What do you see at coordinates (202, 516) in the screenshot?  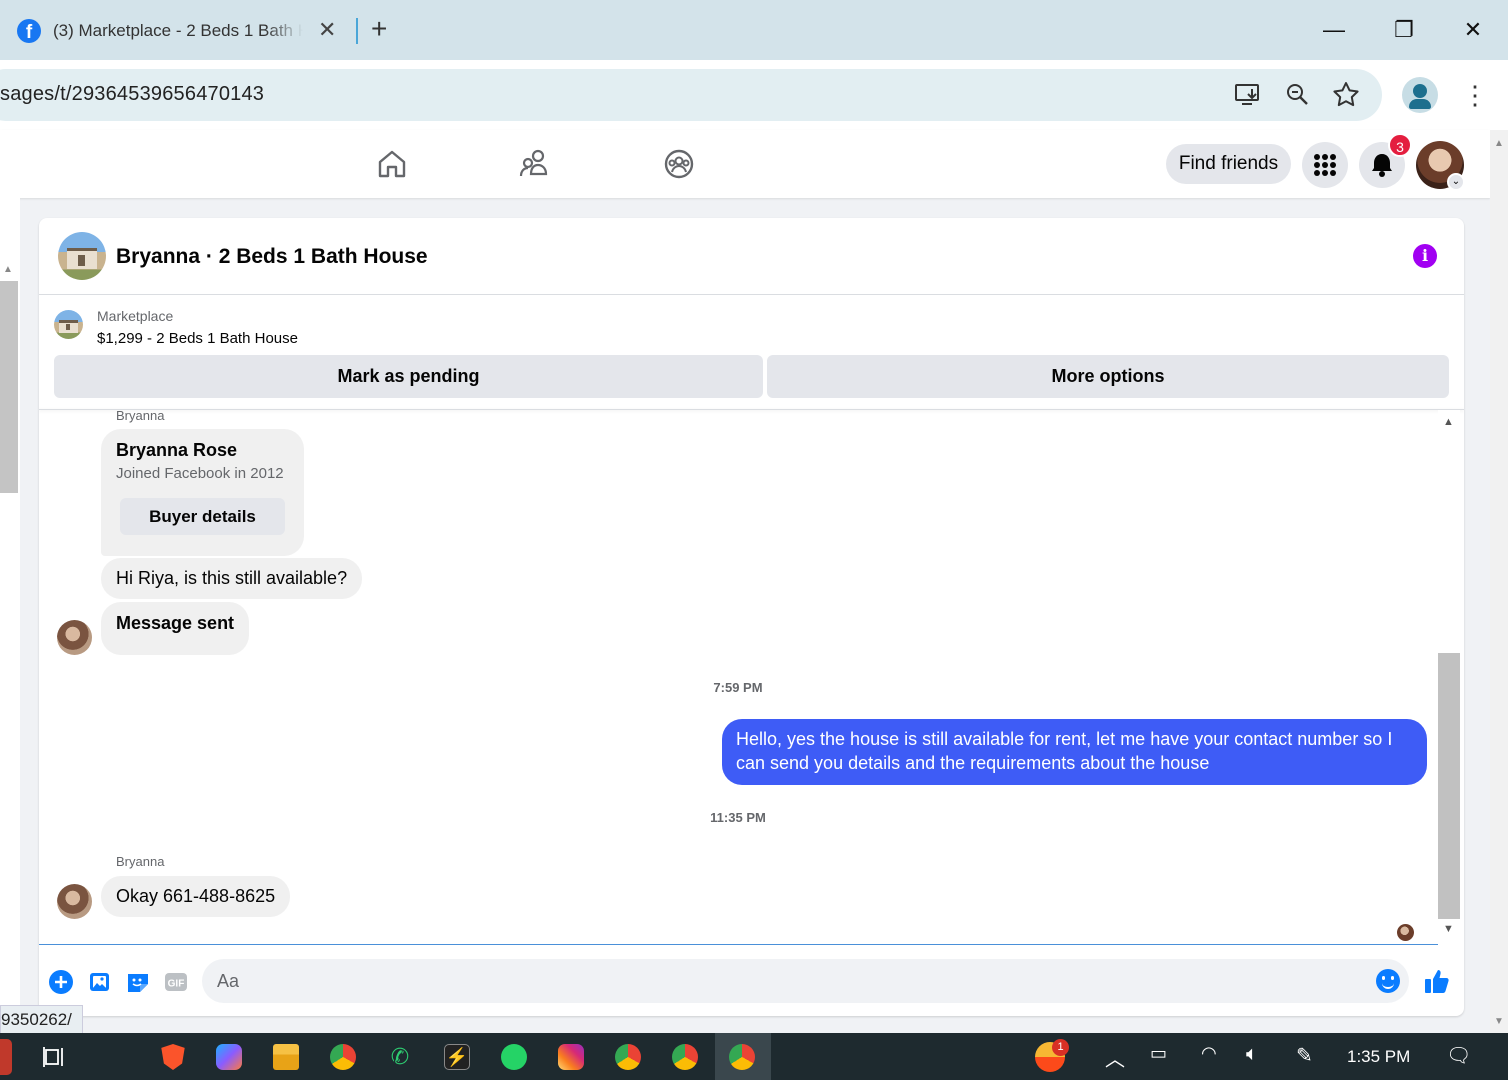 I see `buyer-details-button: Buyer details` at bounding box center [202, 516].